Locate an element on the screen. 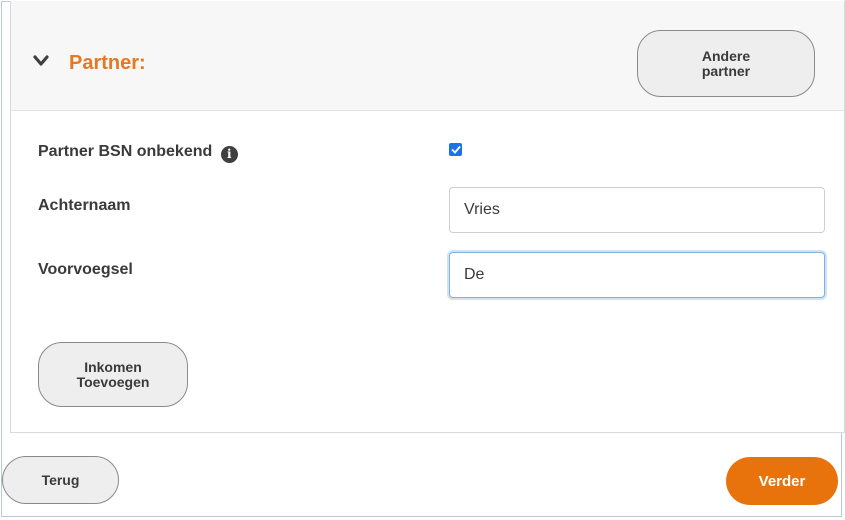 This screenshot has width=845, height=520. info-icon: i is located at coordinates (229, 154).